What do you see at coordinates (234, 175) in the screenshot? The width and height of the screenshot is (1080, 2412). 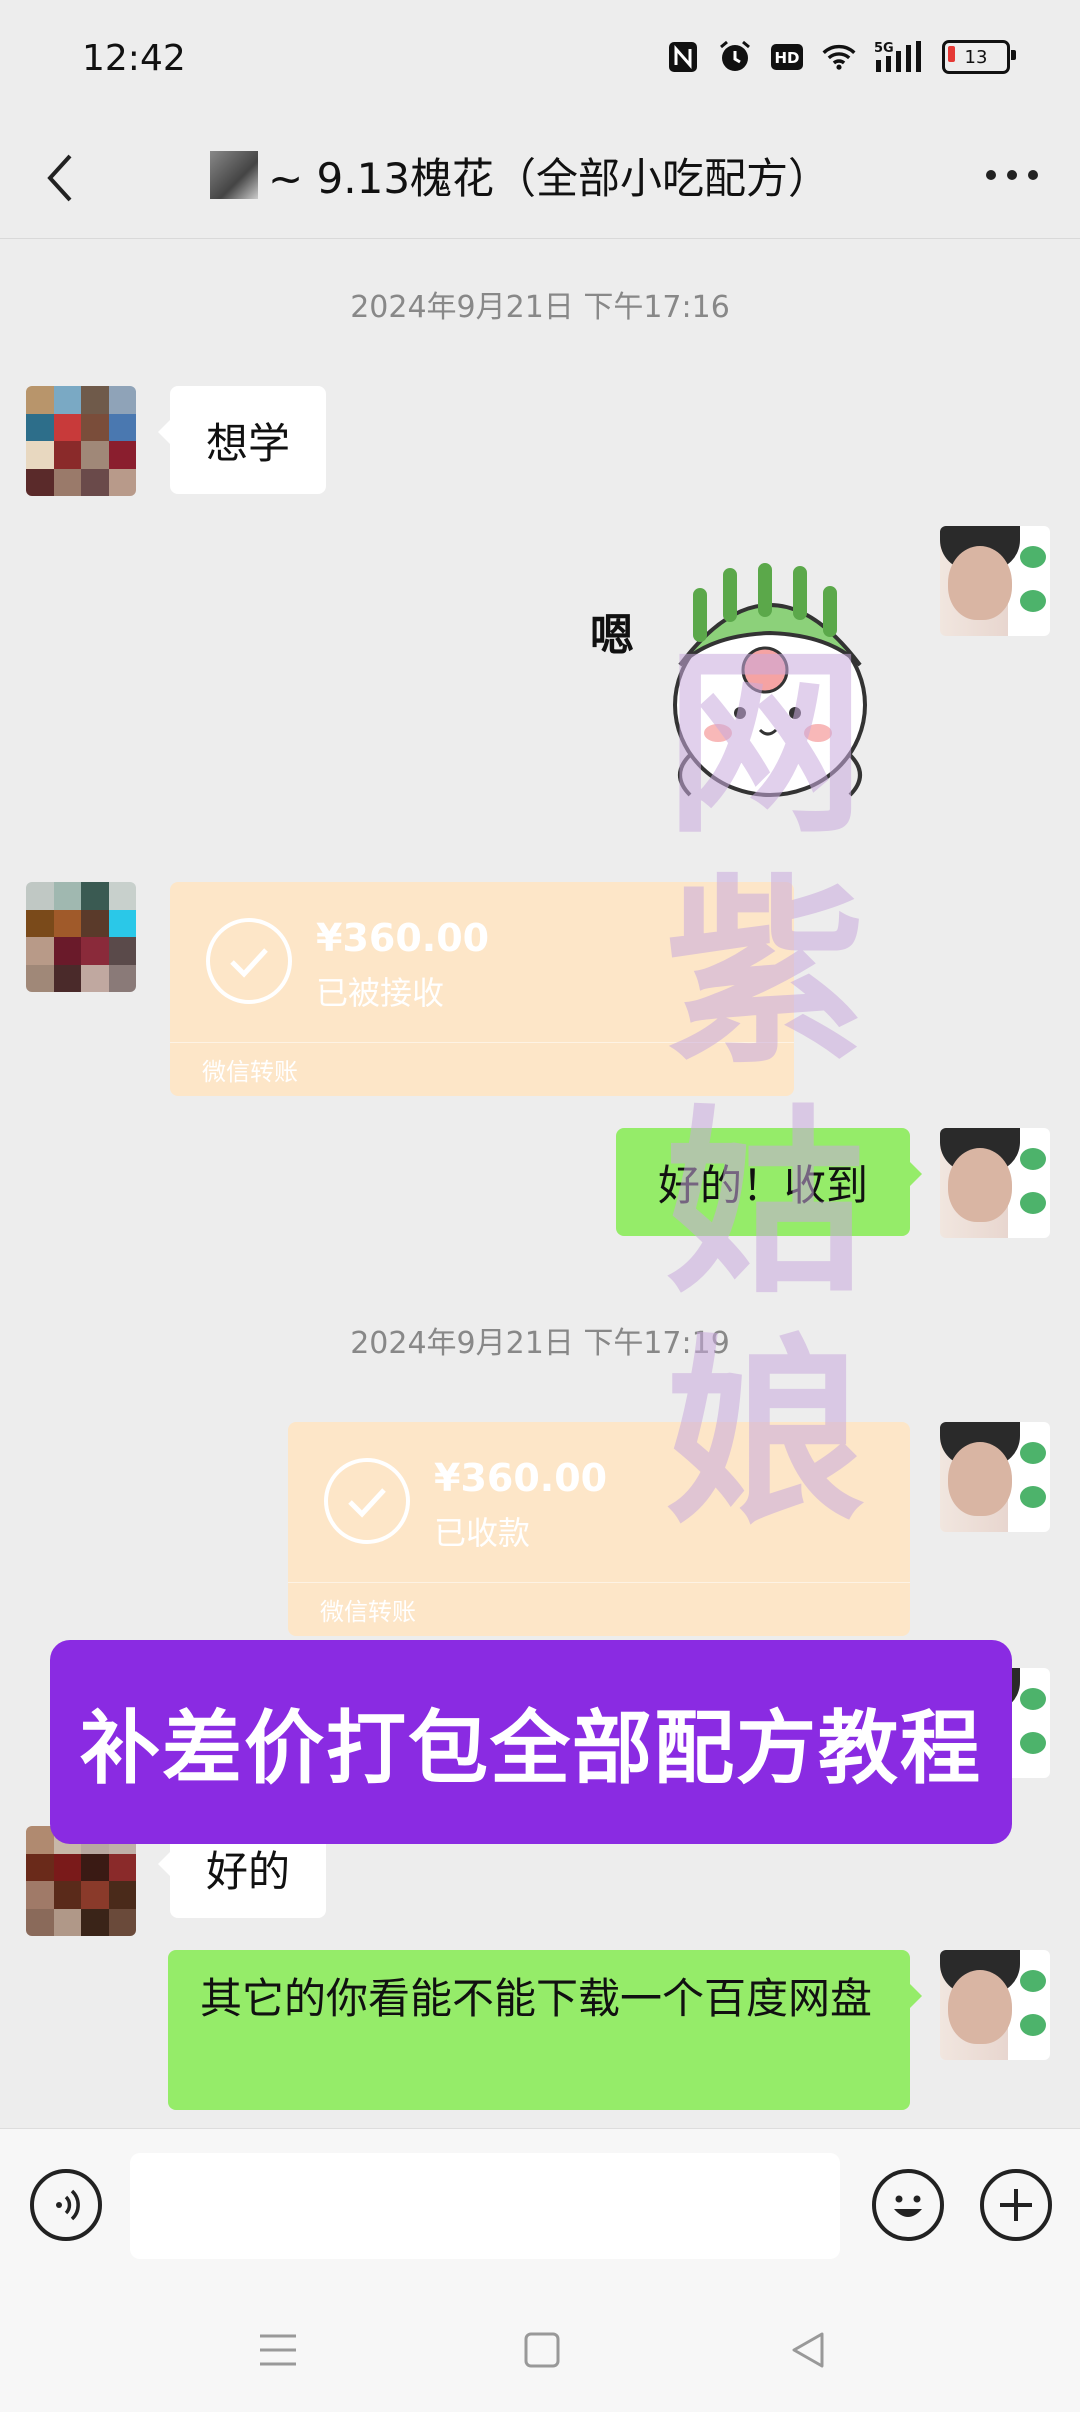 I see `group-avatar` at bounding box center [234, 175].